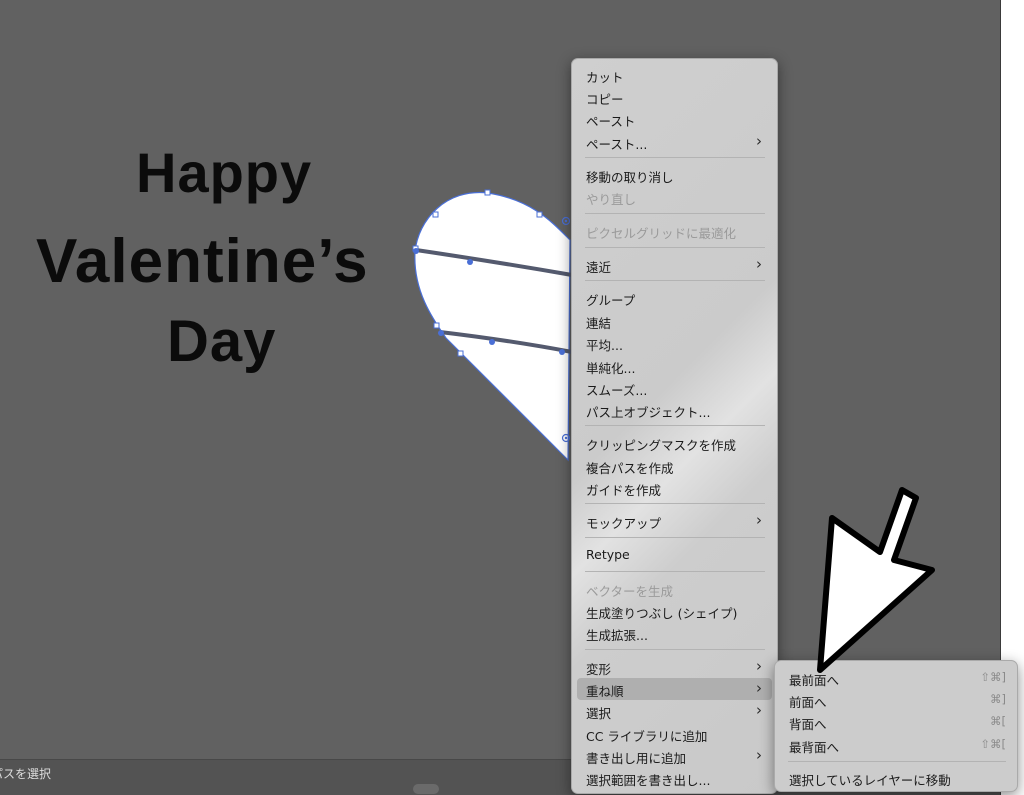  What do you see at coordinates (876, 580) in the screenshot?
I see `large-arrow-pointer-icon` at bounding box center [876, 580].